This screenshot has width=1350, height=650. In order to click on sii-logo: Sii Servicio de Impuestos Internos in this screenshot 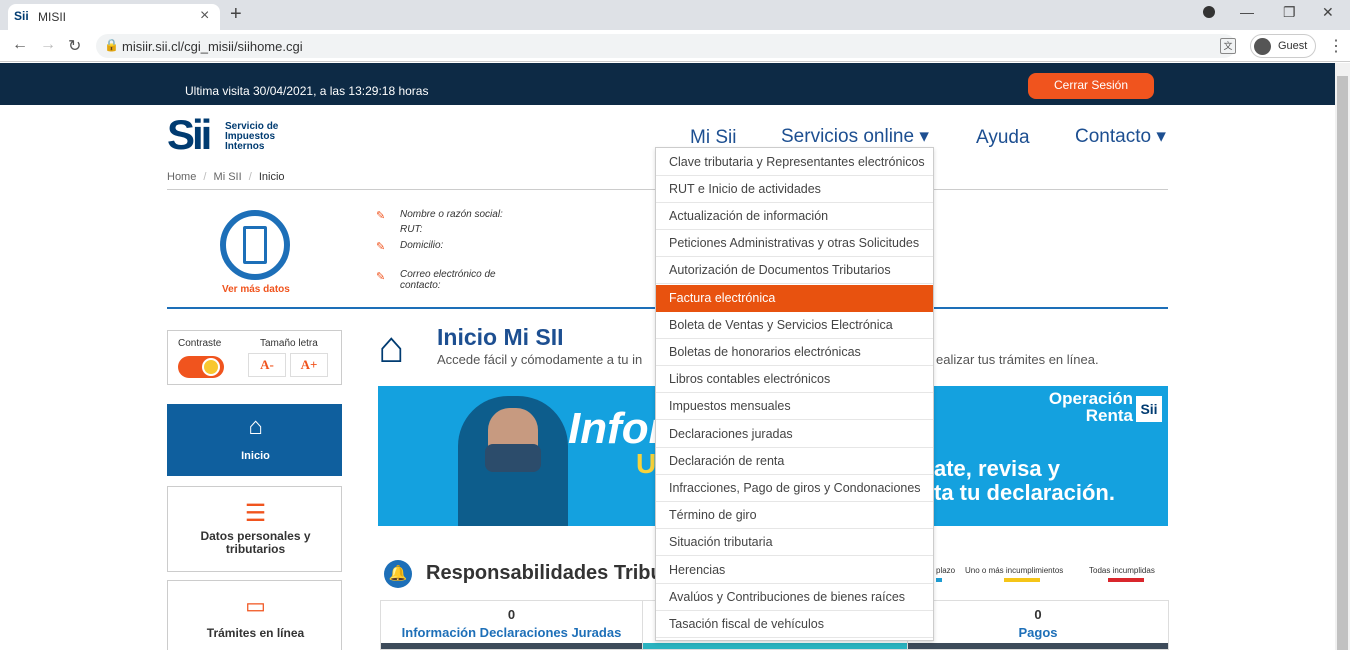, I will do `click(227, 135)`.